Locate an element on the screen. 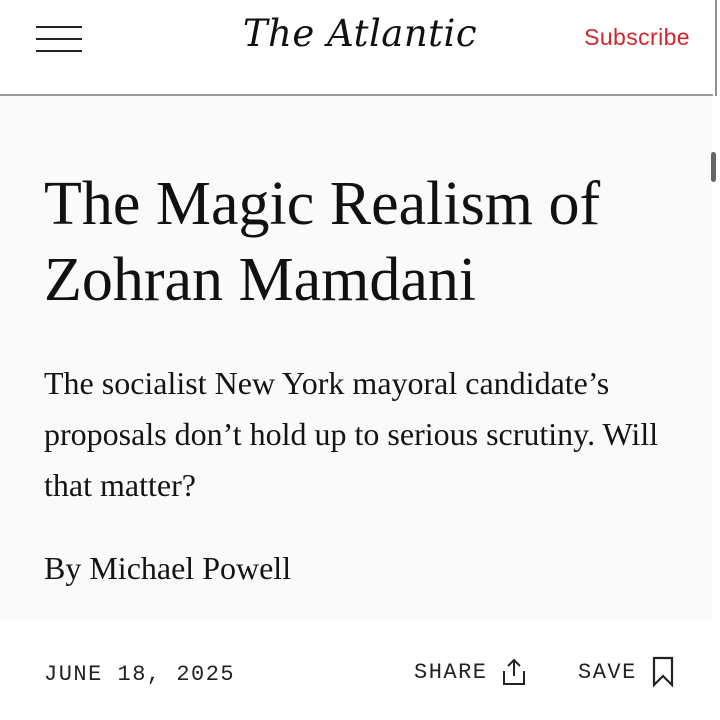  scrollbar-thumb is located at coordinates (713, 167).